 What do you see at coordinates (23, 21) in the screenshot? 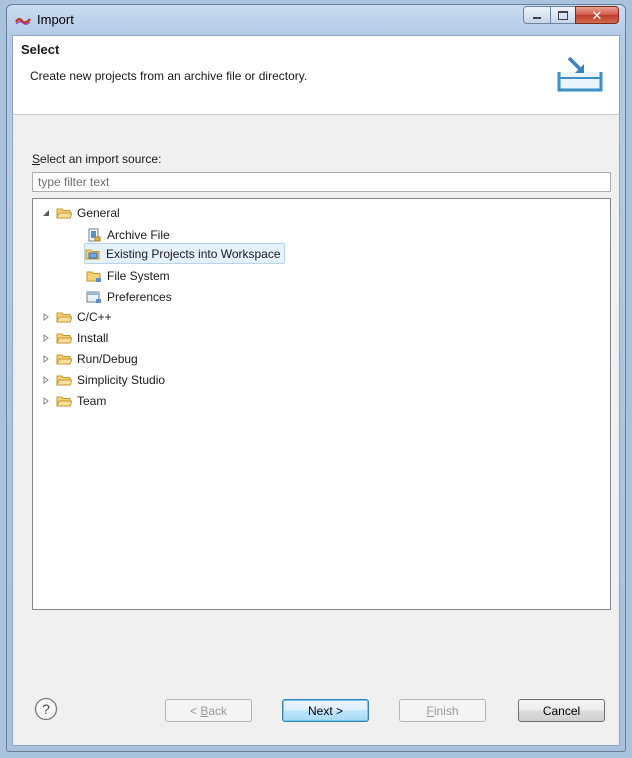
I see `eclipse-app-icon` at bounding box center [23, 21].